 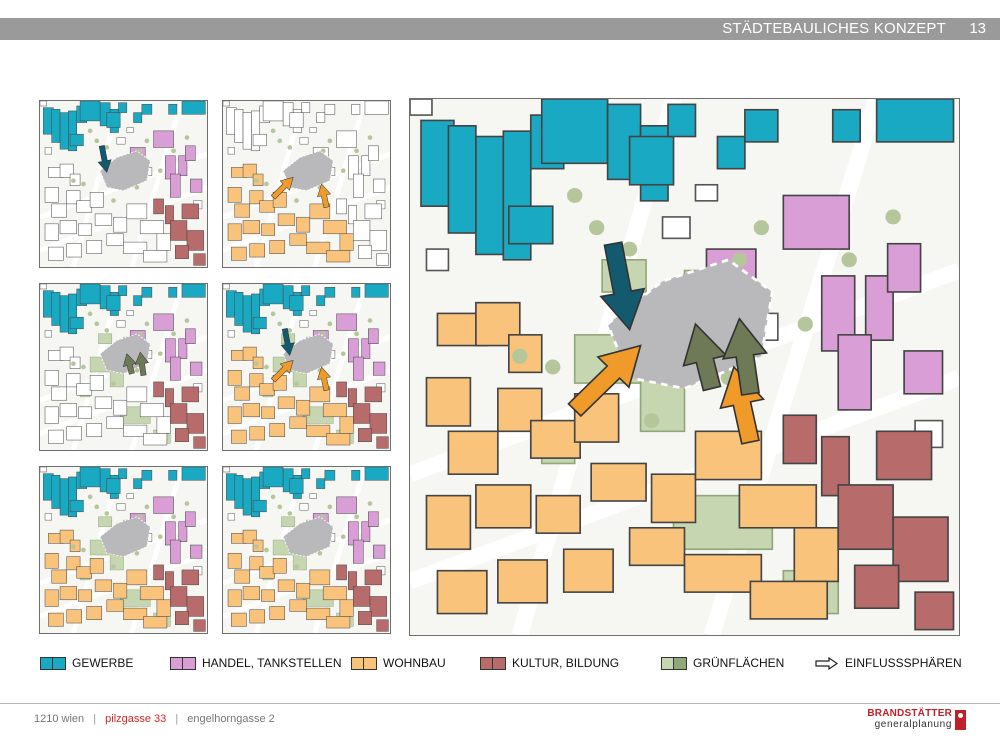 What do you see at coordinates (739, 663) in the screenshot?
I see `legend-label: GRÜNFLÄCHEN` at bounding box center [739, 663].